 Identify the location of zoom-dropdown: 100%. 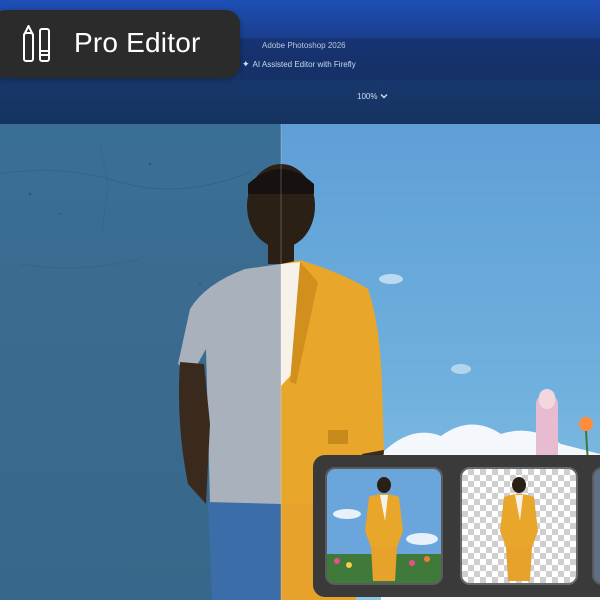
(372, 96).